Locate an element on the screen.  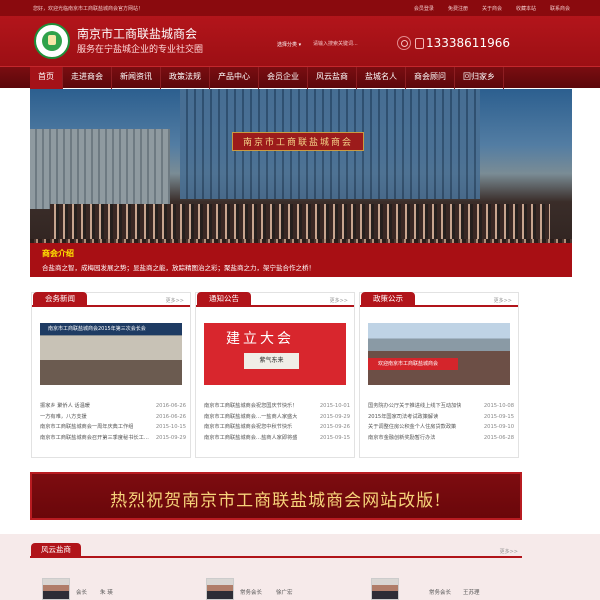
item-title: 南京市工商联盐城商会祝您中秋节快乐 is located at coordinates (248, 427).